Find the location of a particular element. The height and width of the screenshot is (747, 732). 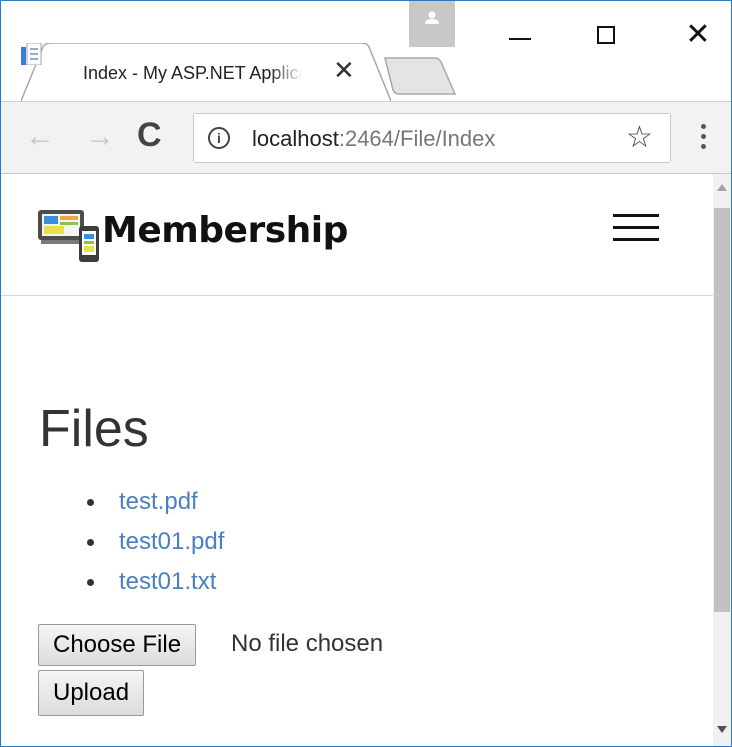

profile-button is located at coordinates (432, 24).